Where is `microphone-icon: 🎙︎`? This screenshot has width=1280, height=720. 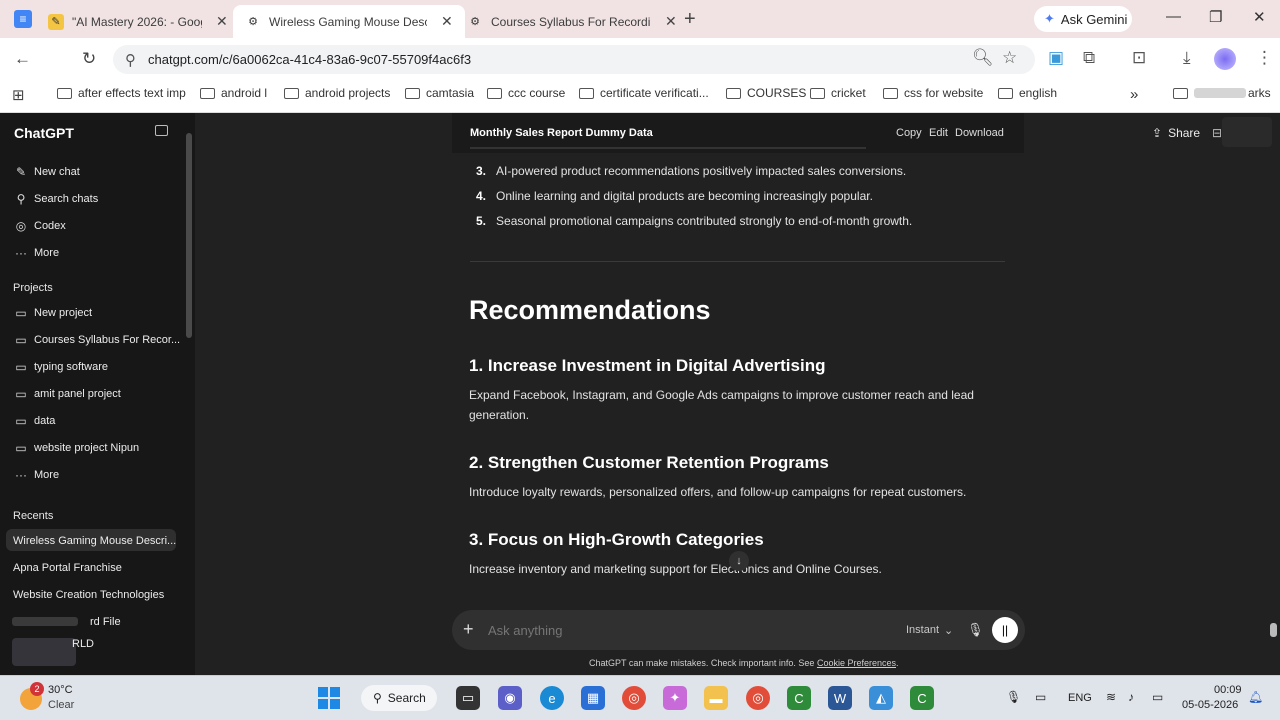 microphone-icon: 🎙︎ is located at coordinates (975, 630).